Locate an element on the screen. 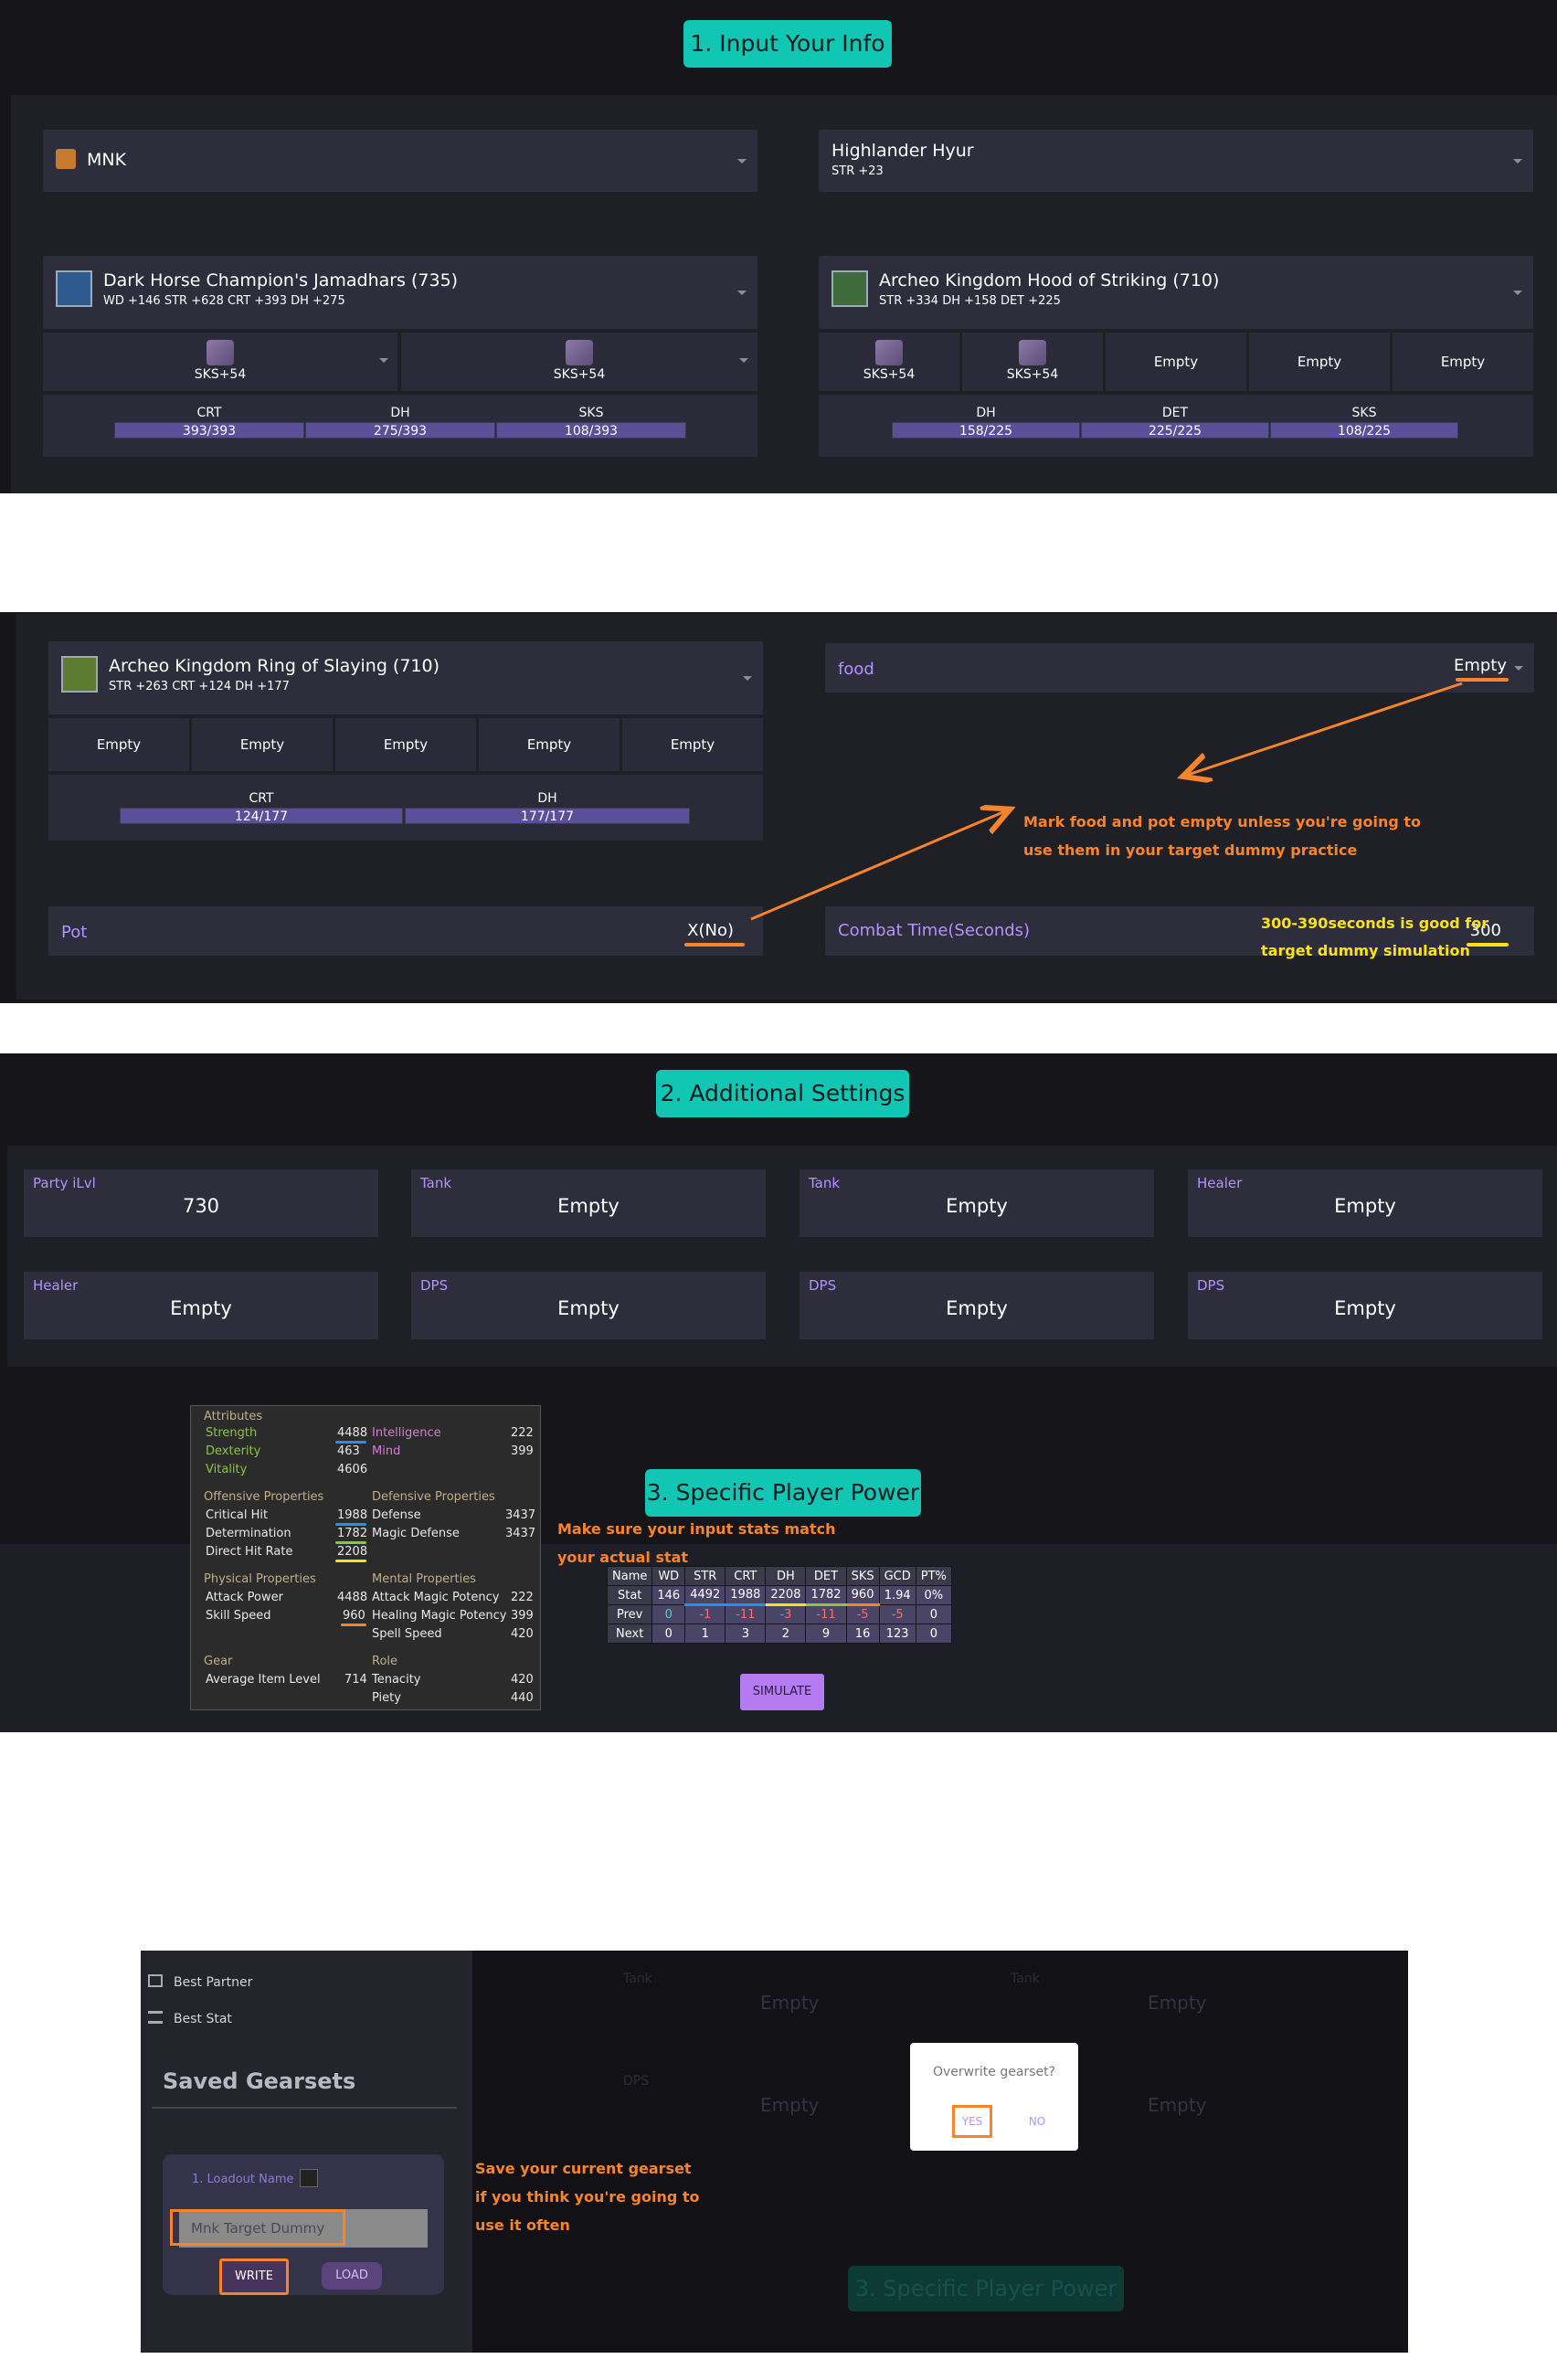 This screenshot has height=2380, width=1557. table-row: Prev 0 -1 -11 -3 -11 -5 -5 0 is located at coordinates (779, 1614).